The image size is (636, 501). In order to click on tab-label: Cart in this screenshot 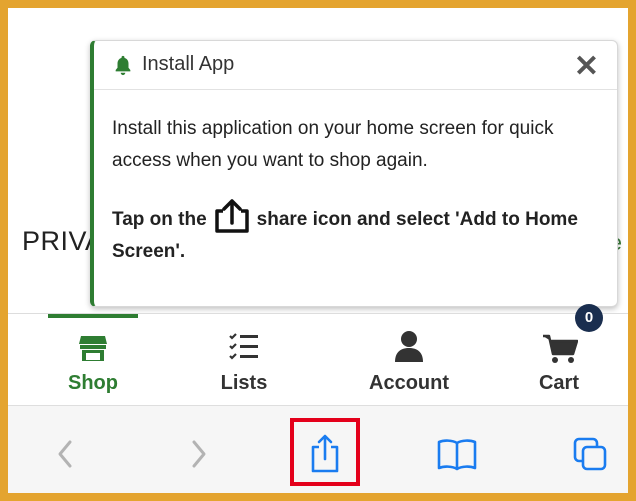, I will do `click(558, 383)`.